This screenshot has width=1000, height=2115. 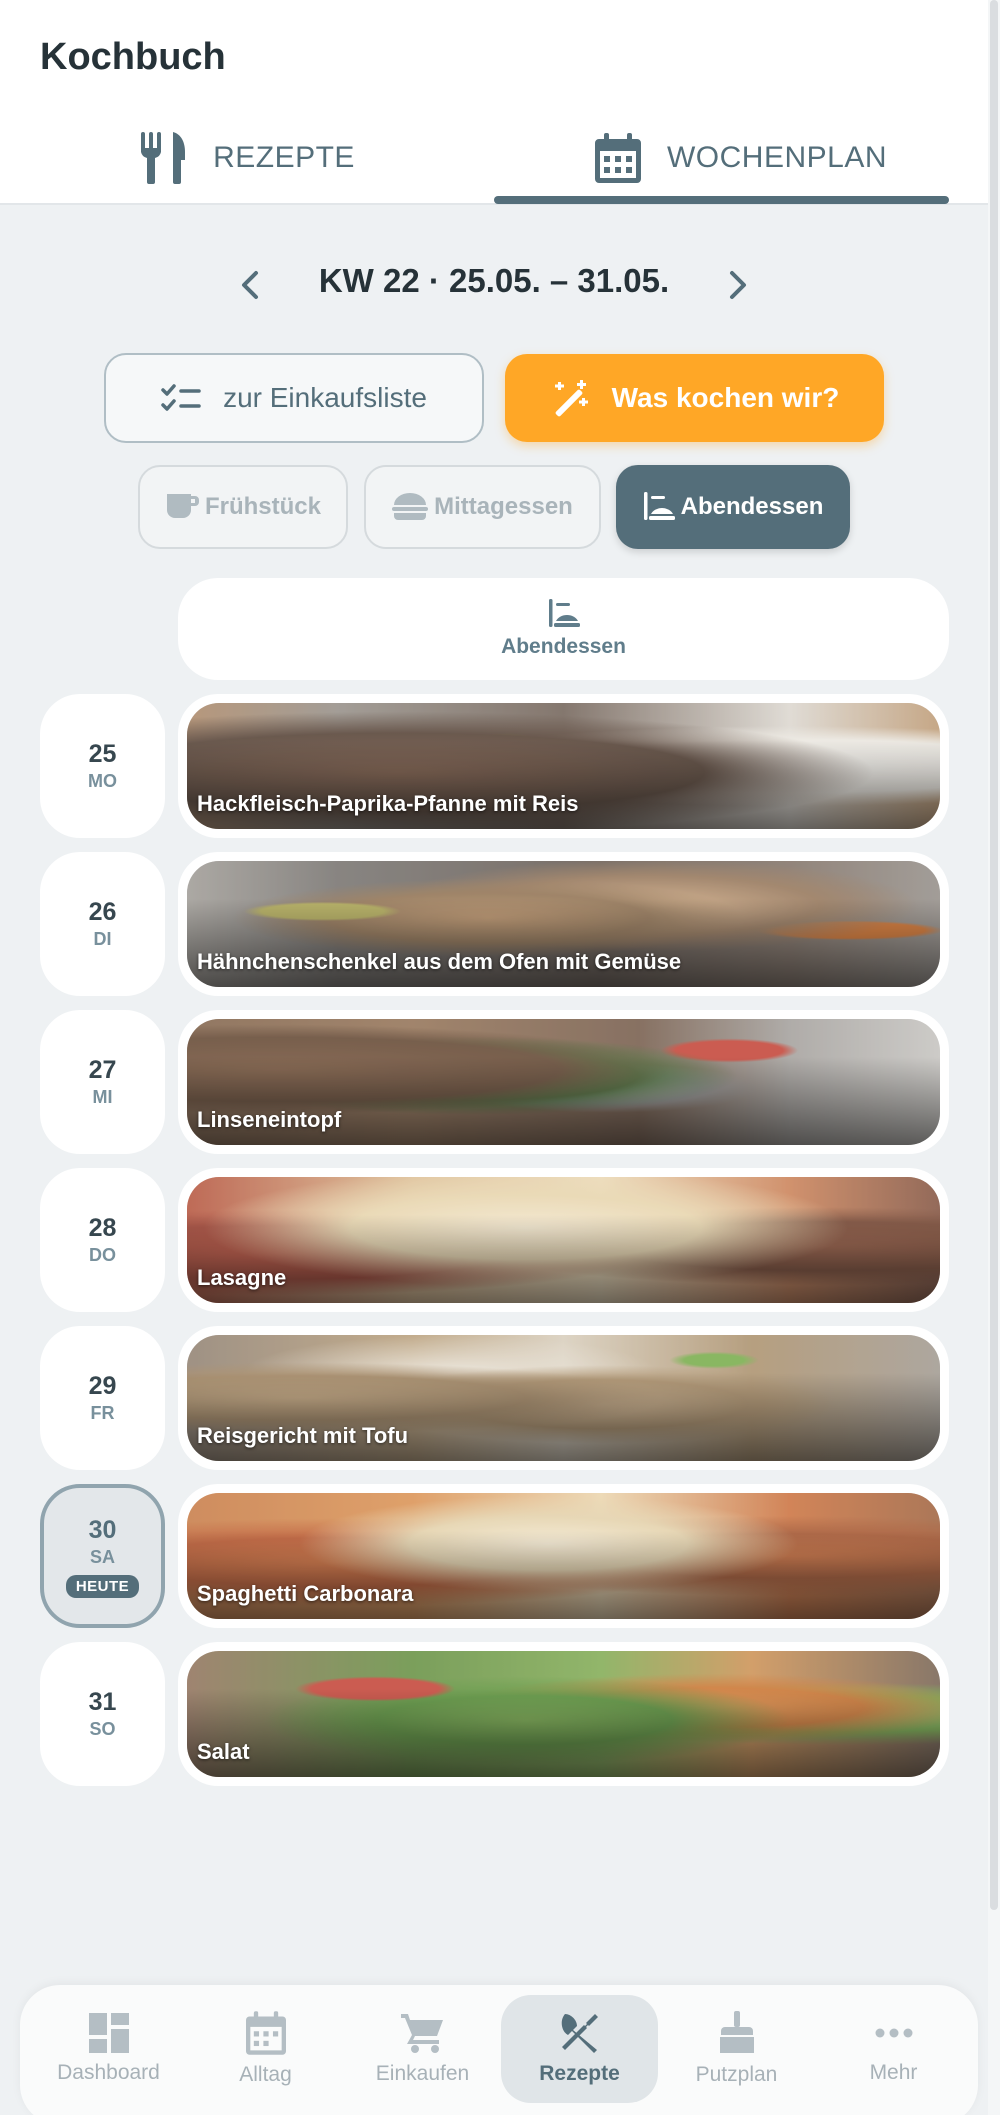 I want to click on day-cell-monday: 25 MO, so click(x=102, y=766).